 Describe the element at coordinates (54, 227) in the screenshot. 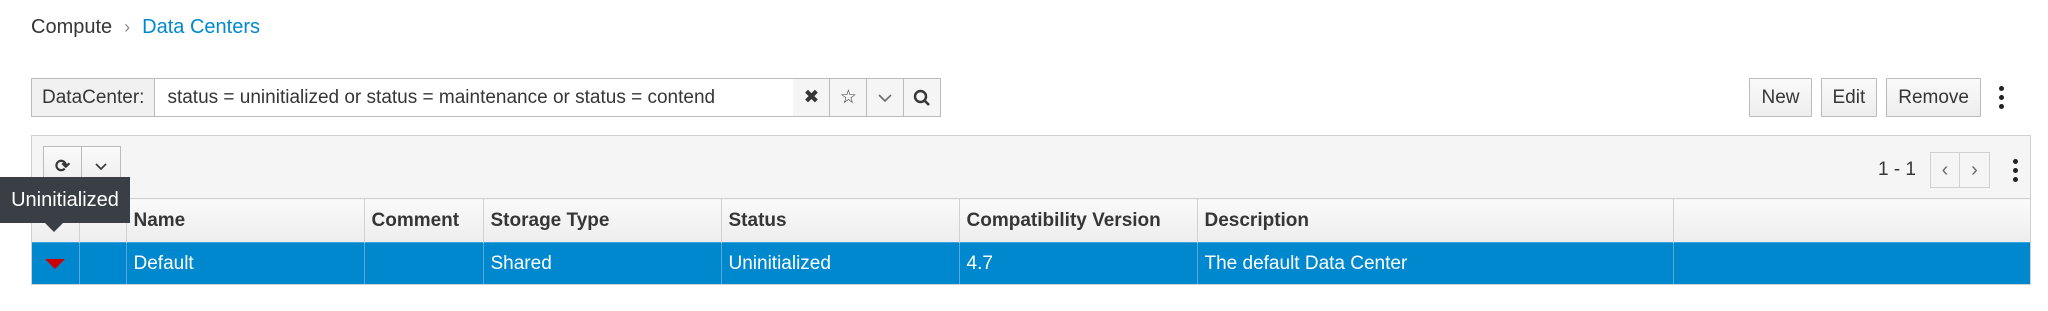

I see `tooltip-arrow` at that location.